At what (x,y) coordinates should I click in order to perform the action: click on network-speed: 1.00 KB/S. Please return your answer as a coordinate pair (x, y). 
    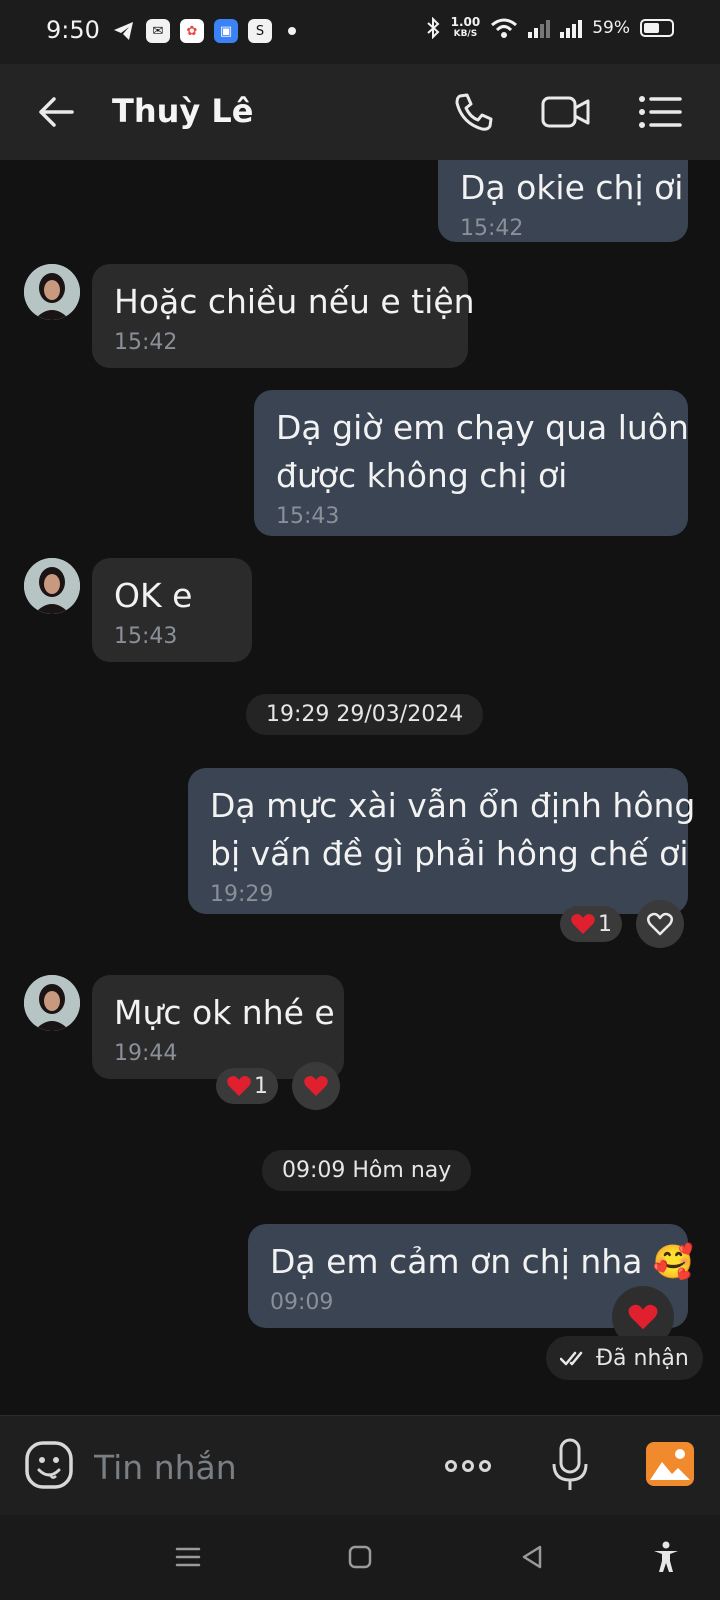
    Looking at the image, I should click on (466, 28).